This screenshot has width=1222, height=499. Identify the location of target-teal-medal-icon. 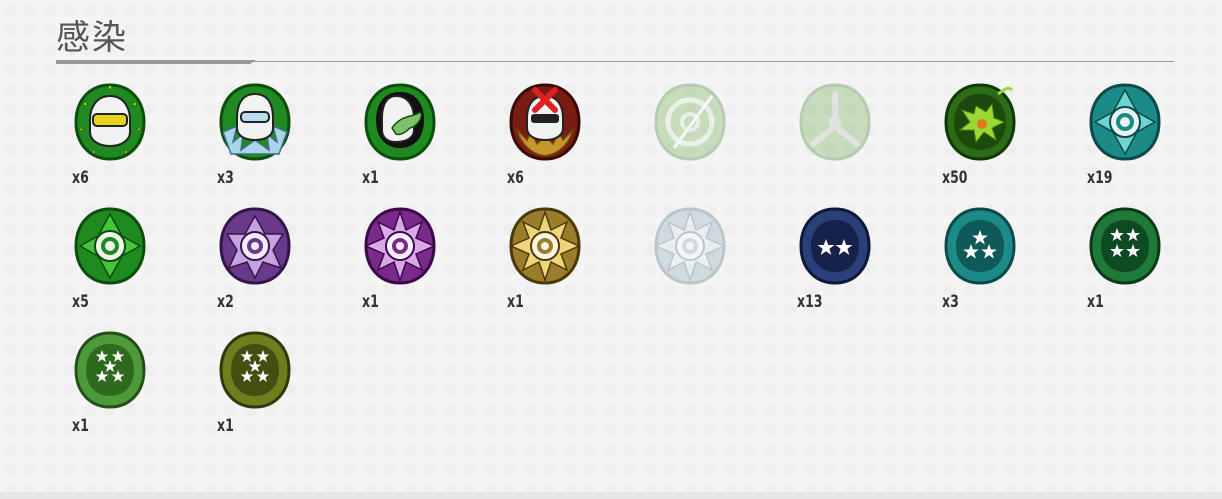
(1125, 122).